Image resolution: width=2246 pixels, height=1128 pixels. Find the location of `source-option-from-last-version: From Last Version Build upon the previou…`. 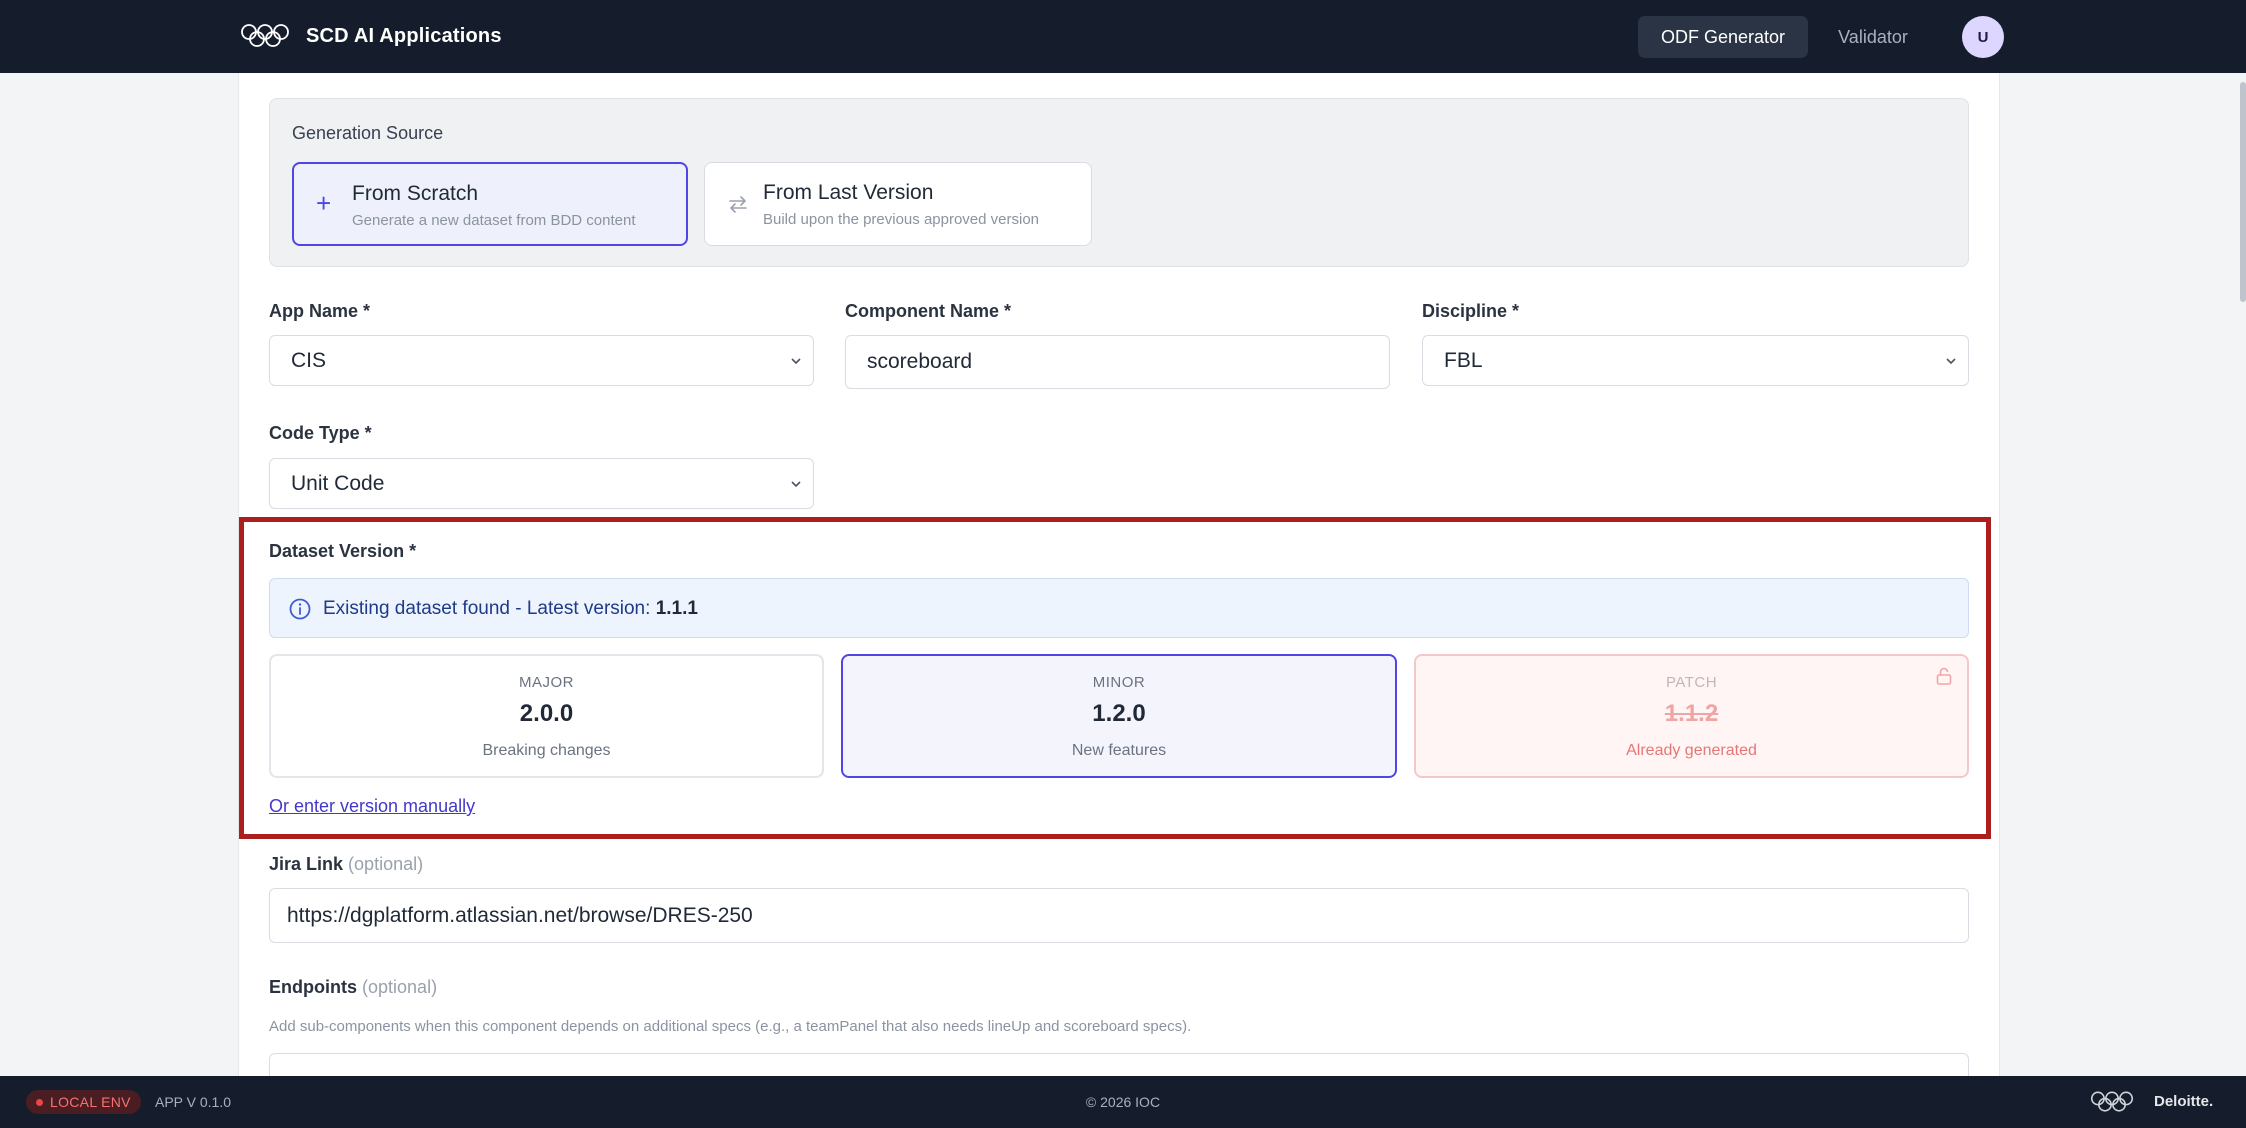

source-option-from-last-version: From Last Version Build upon the previou… is located at coordinates (898, 204).